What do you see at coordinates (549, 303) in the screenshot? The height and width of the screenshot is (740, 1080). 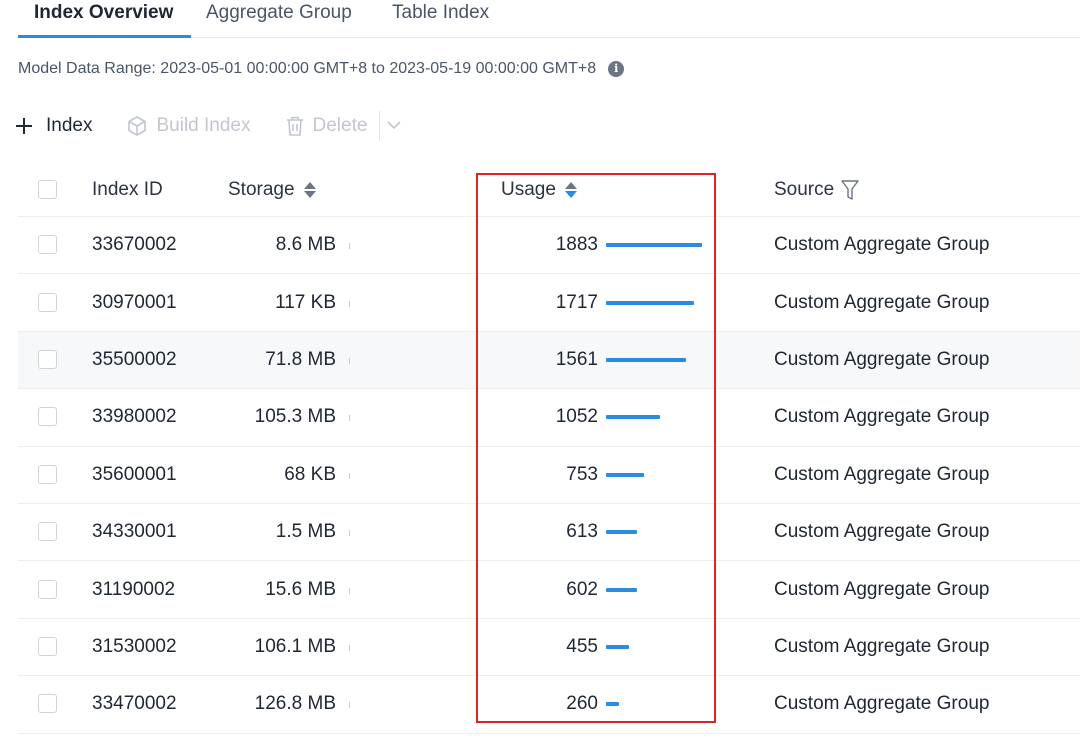 I see `table-row: 30970001 117 KB 1717 Custom Aggregate Group` at bounding box center [549, 303].